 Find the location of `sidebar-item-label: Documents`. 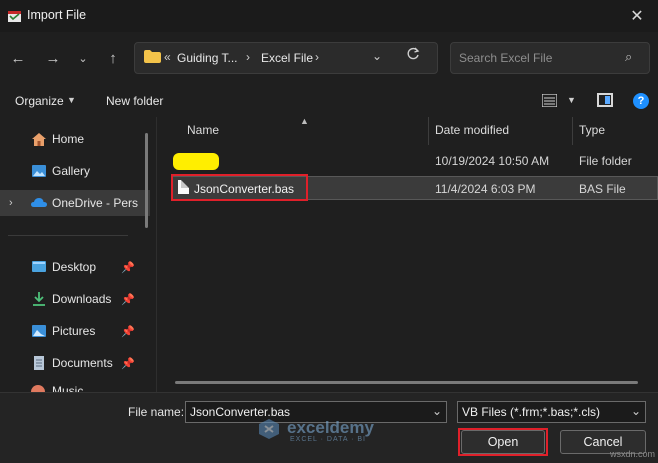

sidebar-item-label: Documents is located at coordinates (82, 363).